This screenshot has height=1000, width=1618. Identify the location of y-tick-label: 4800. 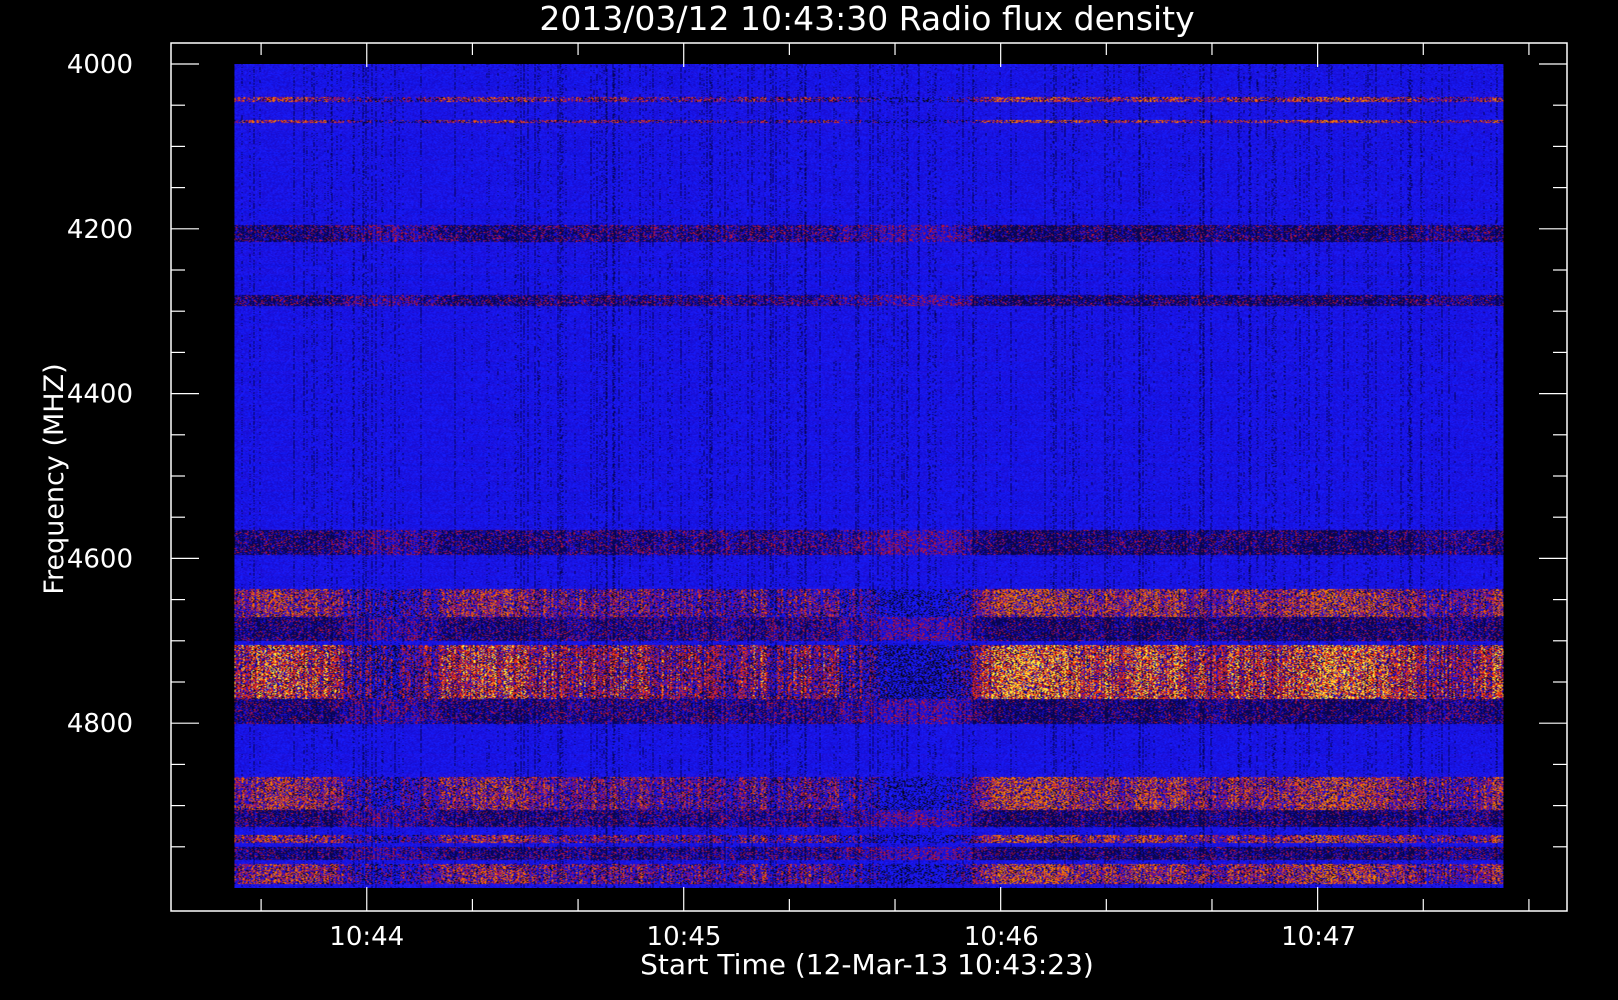
(100, 724).